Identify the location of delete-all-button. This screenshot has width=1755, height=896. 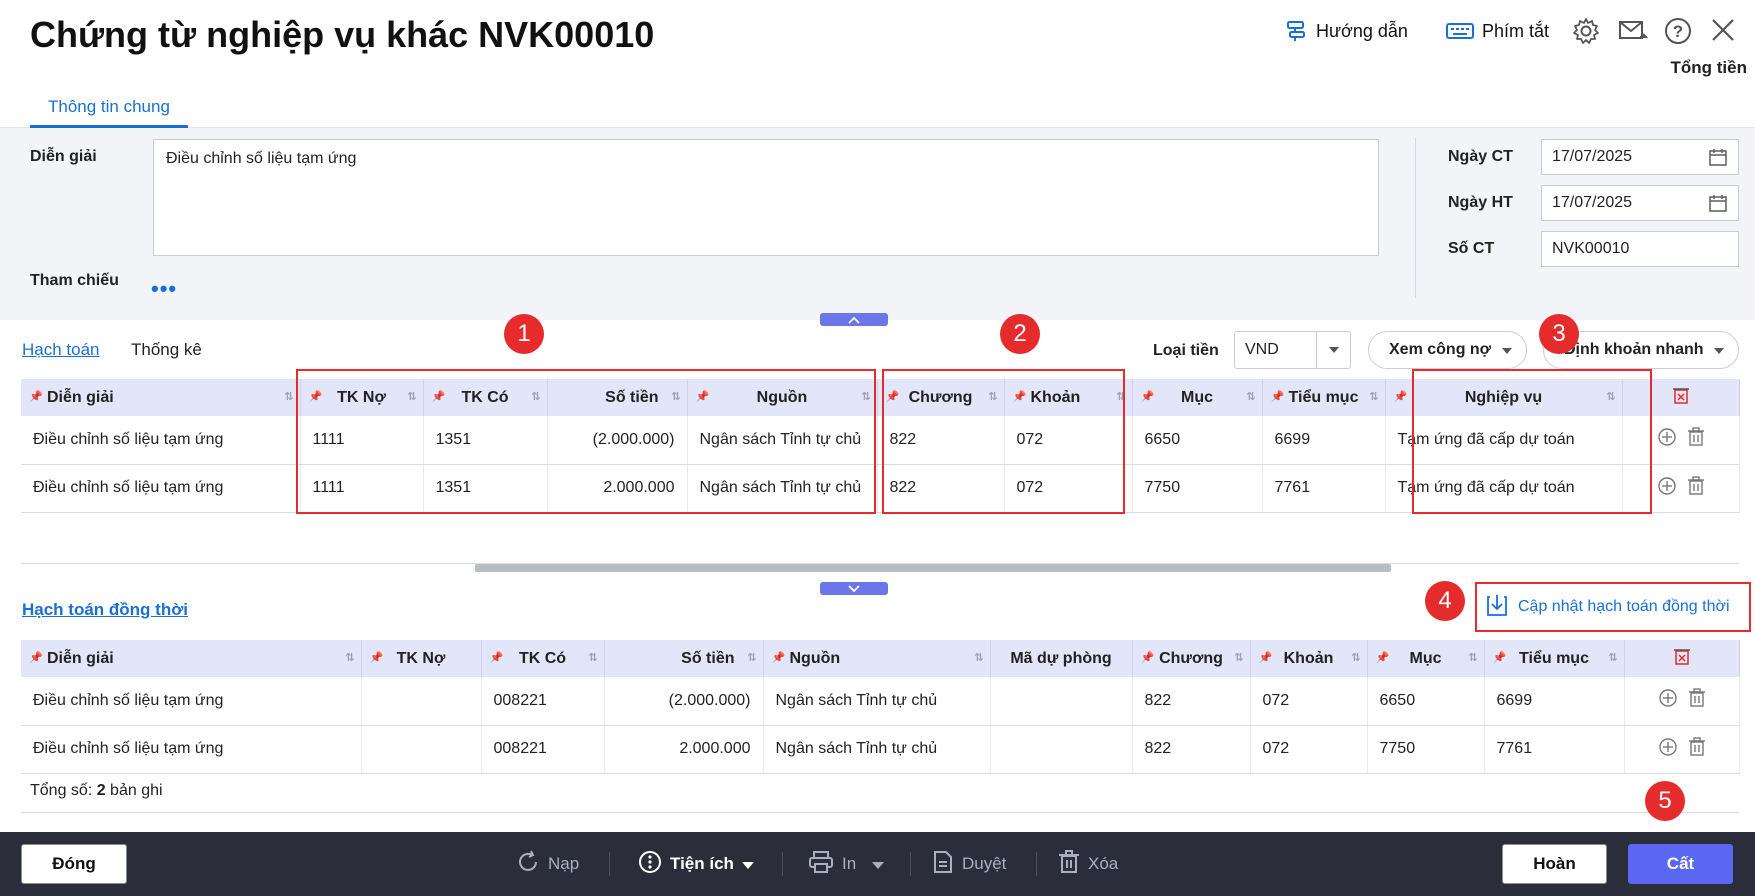
(1682, 658).